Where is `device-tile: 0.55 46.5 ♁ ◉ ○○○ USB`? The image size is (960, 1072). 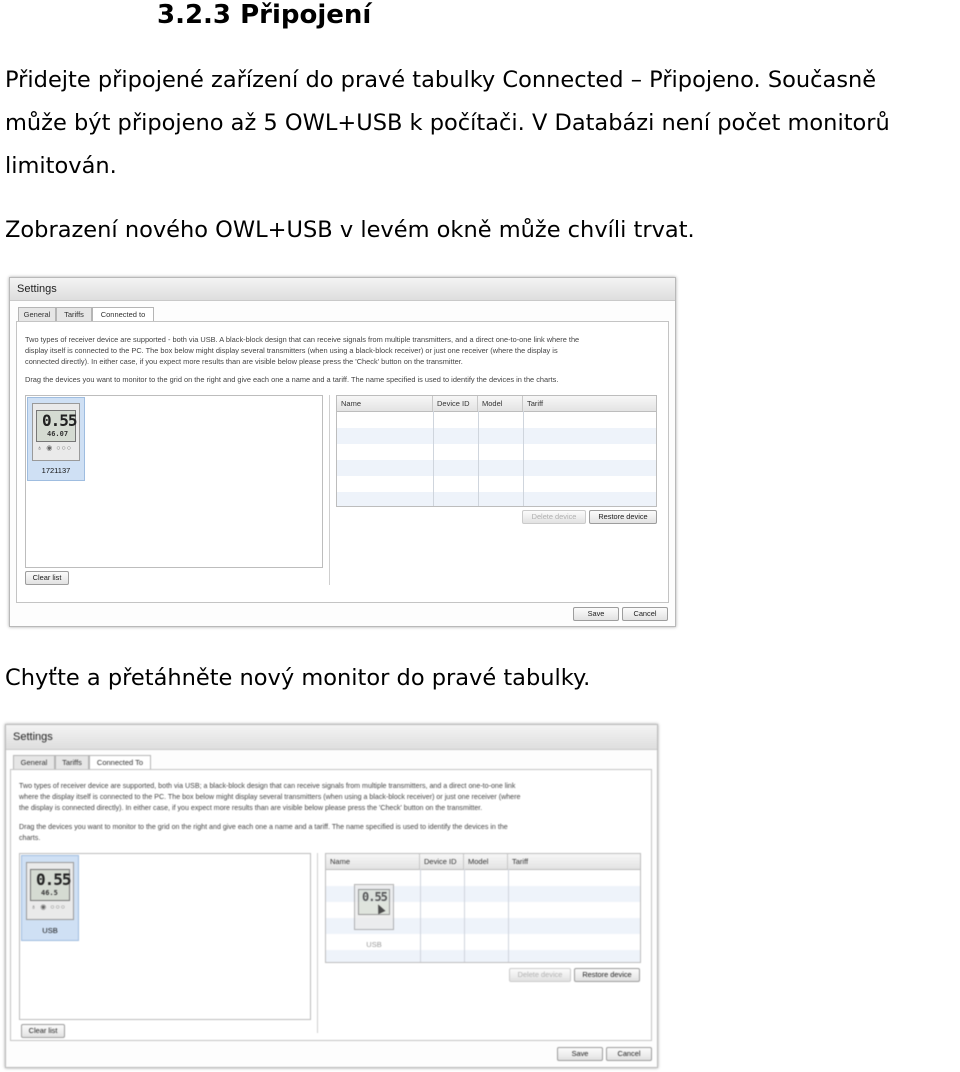
device-tile: 0.55 46.5 ♁ ◉ ○○○ USB is located at coordinates (50, 898).